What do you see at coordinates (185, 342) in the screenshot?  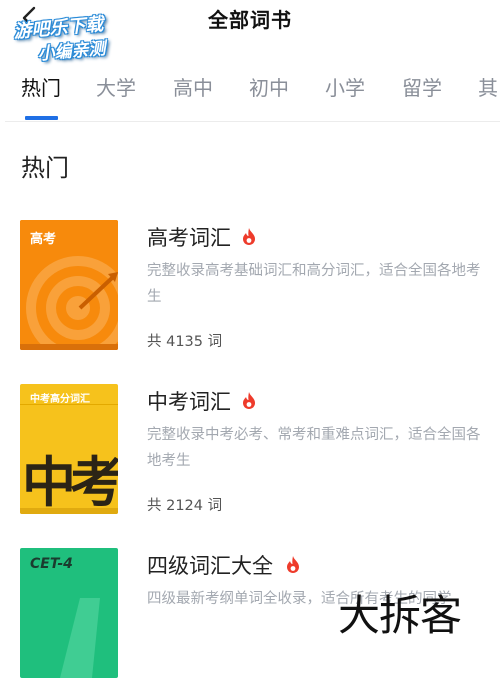 I see `book-word-count: 共 4135 词` at bounding box center [185, 342].